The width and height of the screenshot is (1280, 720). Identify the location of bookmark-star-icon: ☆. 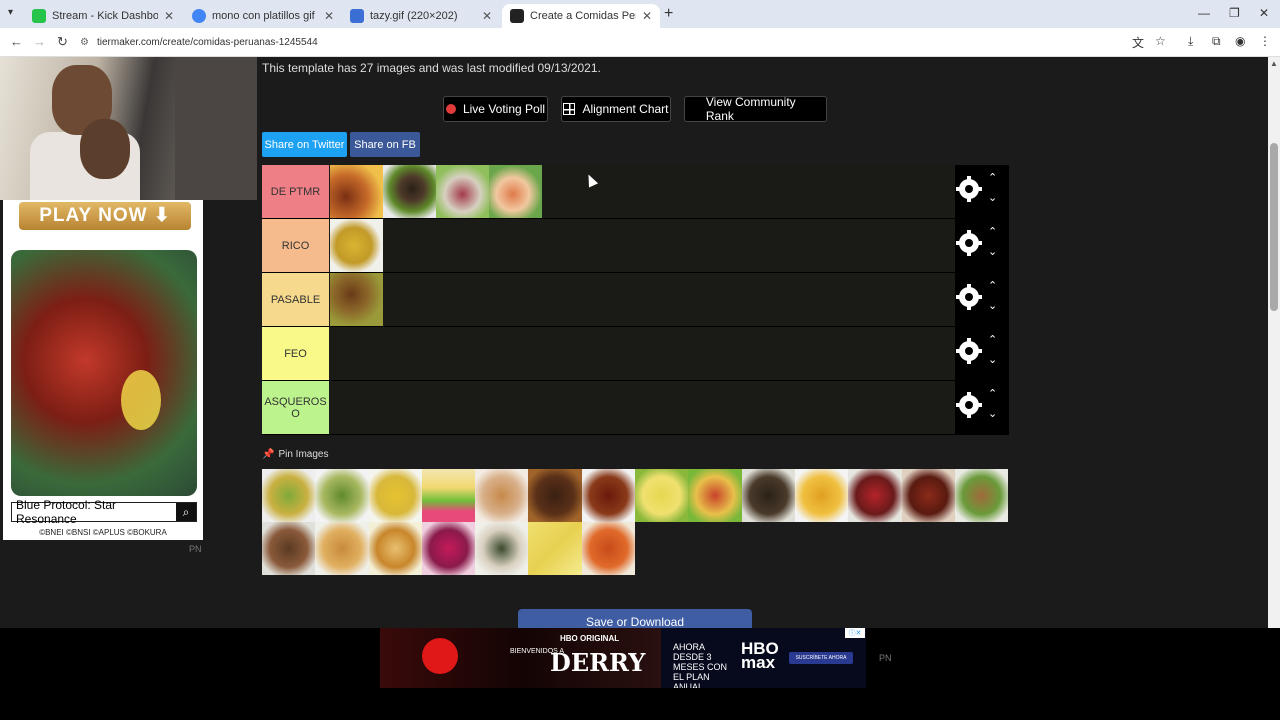
(1160, 41).